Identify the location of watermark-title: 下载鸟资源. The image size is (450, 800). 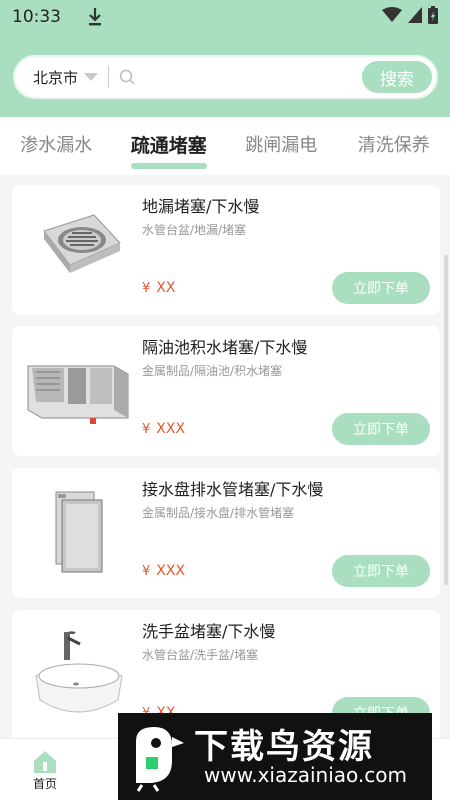
(284, 747).